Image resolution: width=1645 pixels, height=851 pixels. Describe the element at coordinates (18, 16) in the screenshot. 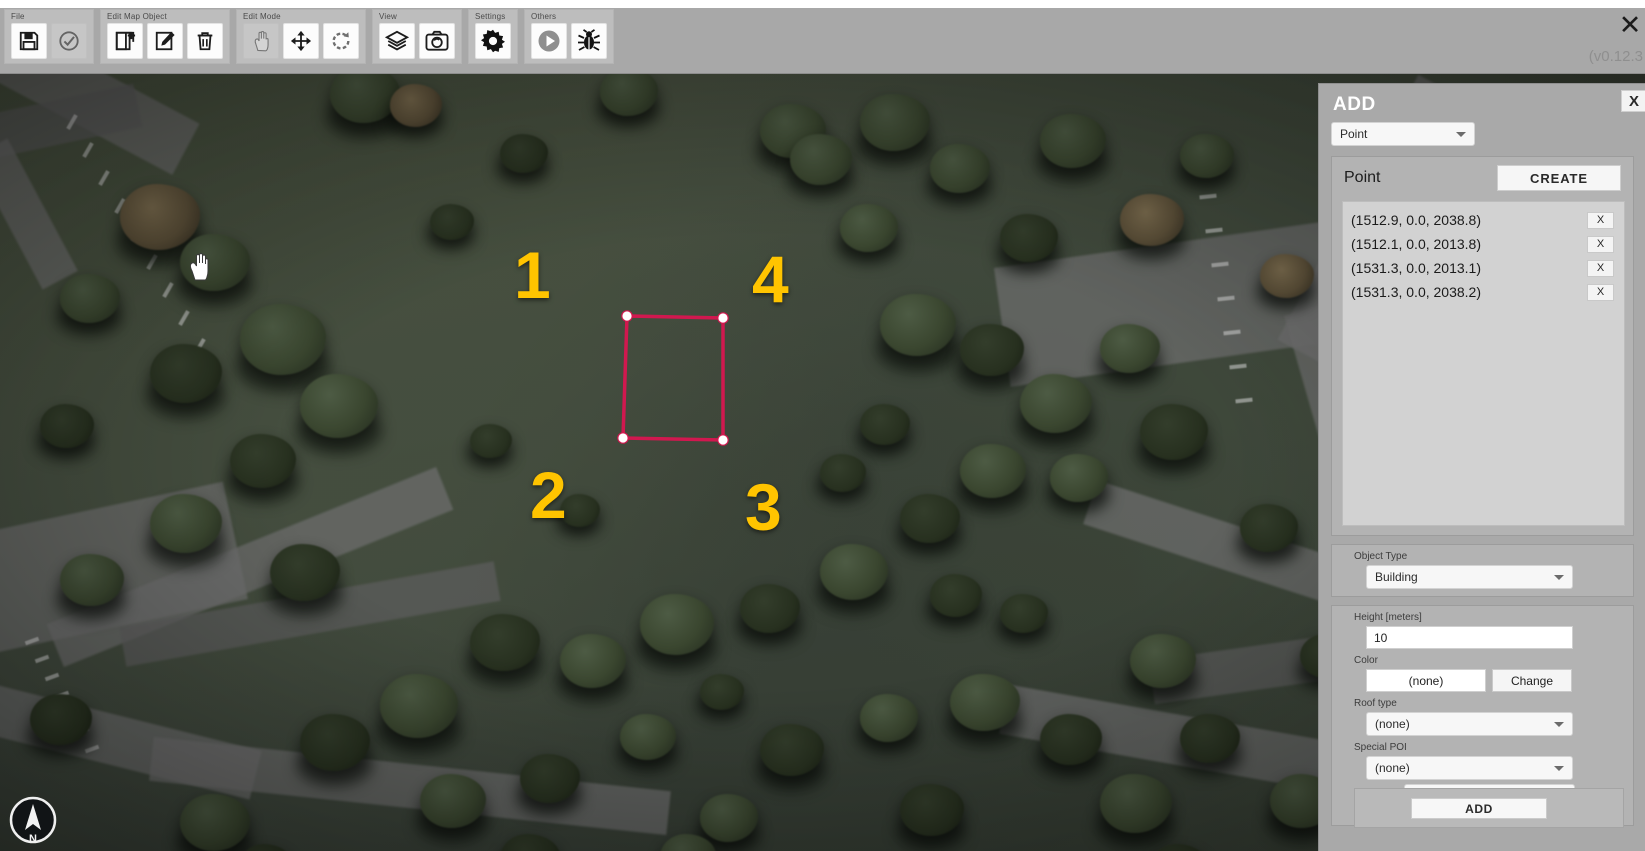

I see `toolbar-group-label: File` at that location.